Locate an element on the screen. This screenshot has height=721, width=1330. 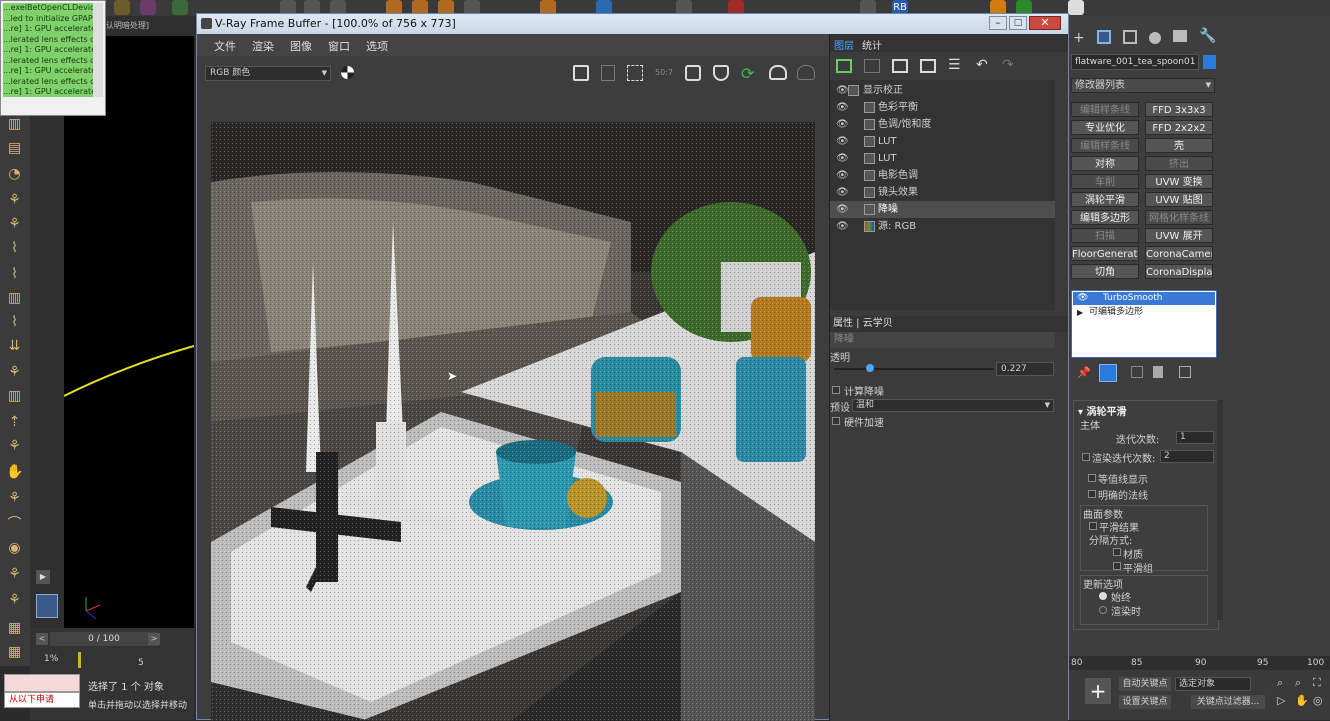
preset-select: 温和 ▼ is located at coordinates (953, 405).